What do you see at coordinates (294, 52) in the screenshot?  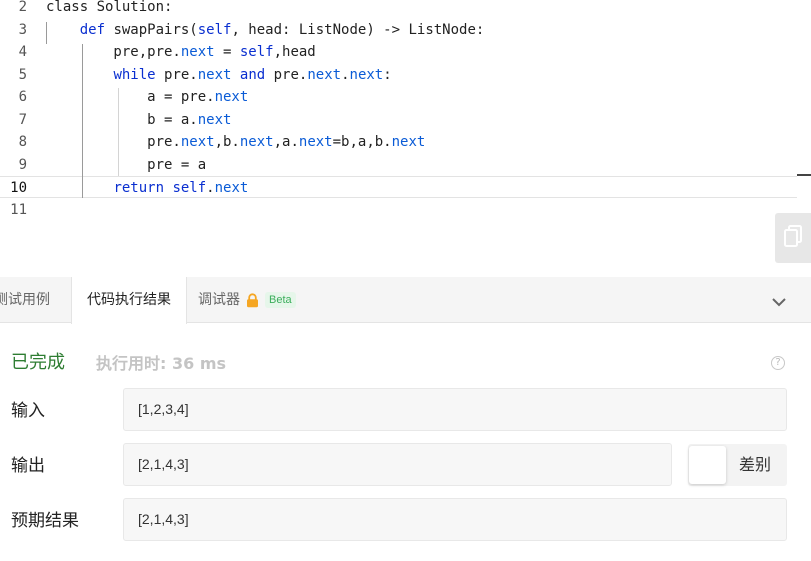 I see `code-token: ,head` at bounding box center [294, 52].